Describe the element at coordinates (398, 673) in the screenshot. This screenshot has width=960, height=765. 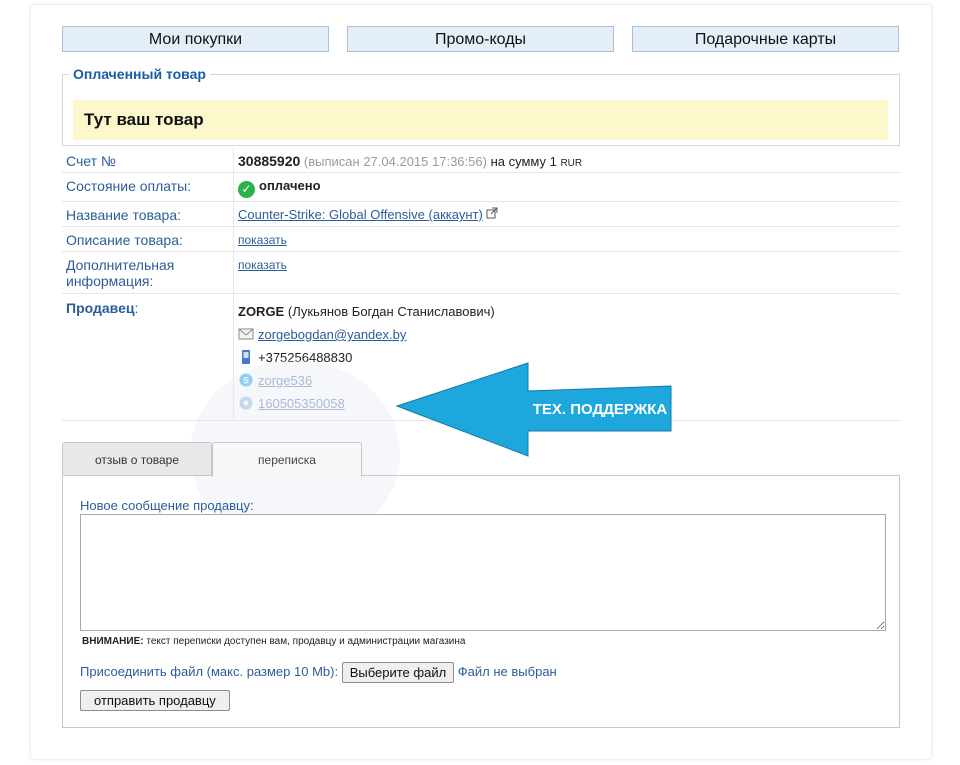
I see `choose-file-button: Выберите файл` at that location.